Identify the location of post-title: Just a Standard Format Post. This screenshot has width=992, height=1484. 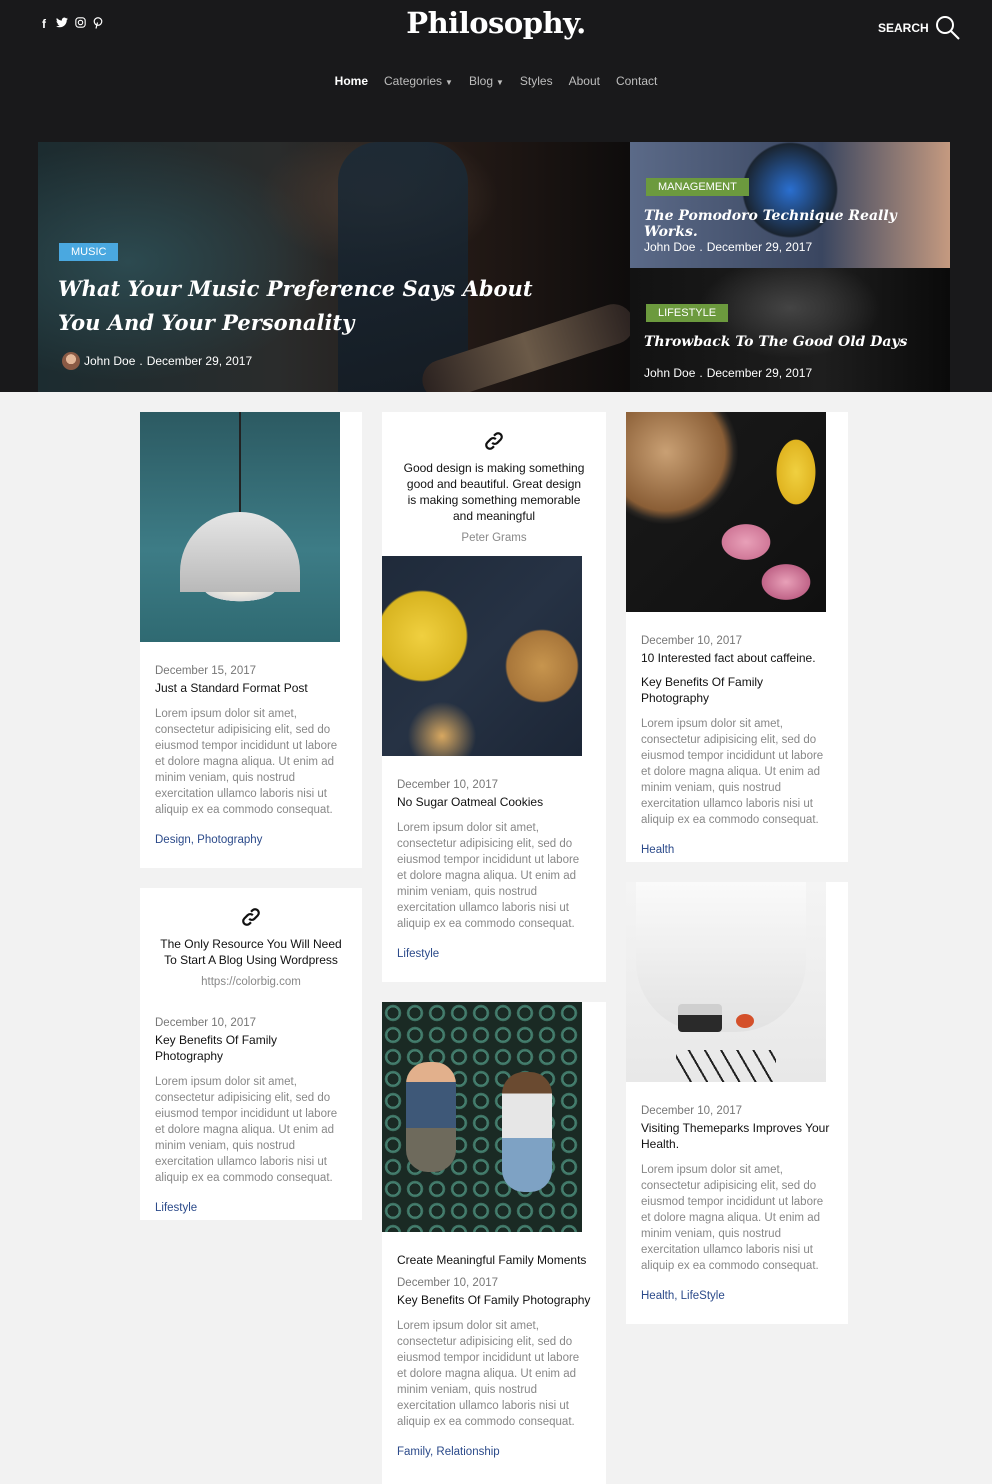
(251, 688).